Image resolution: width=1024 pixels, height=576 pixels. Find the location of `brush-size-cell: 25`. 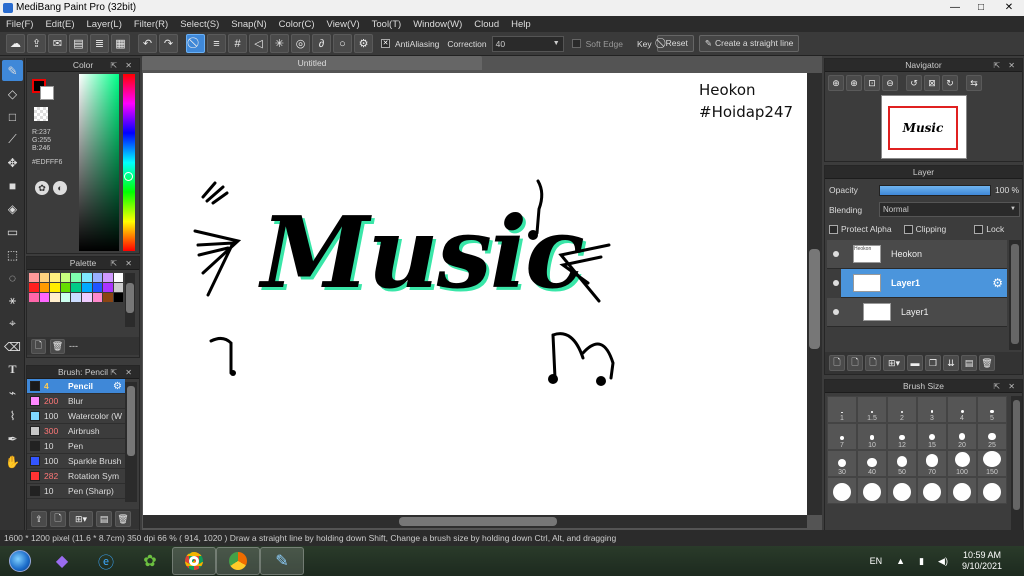

brush-size-cell: 25 is located at coordinates (992, 436).